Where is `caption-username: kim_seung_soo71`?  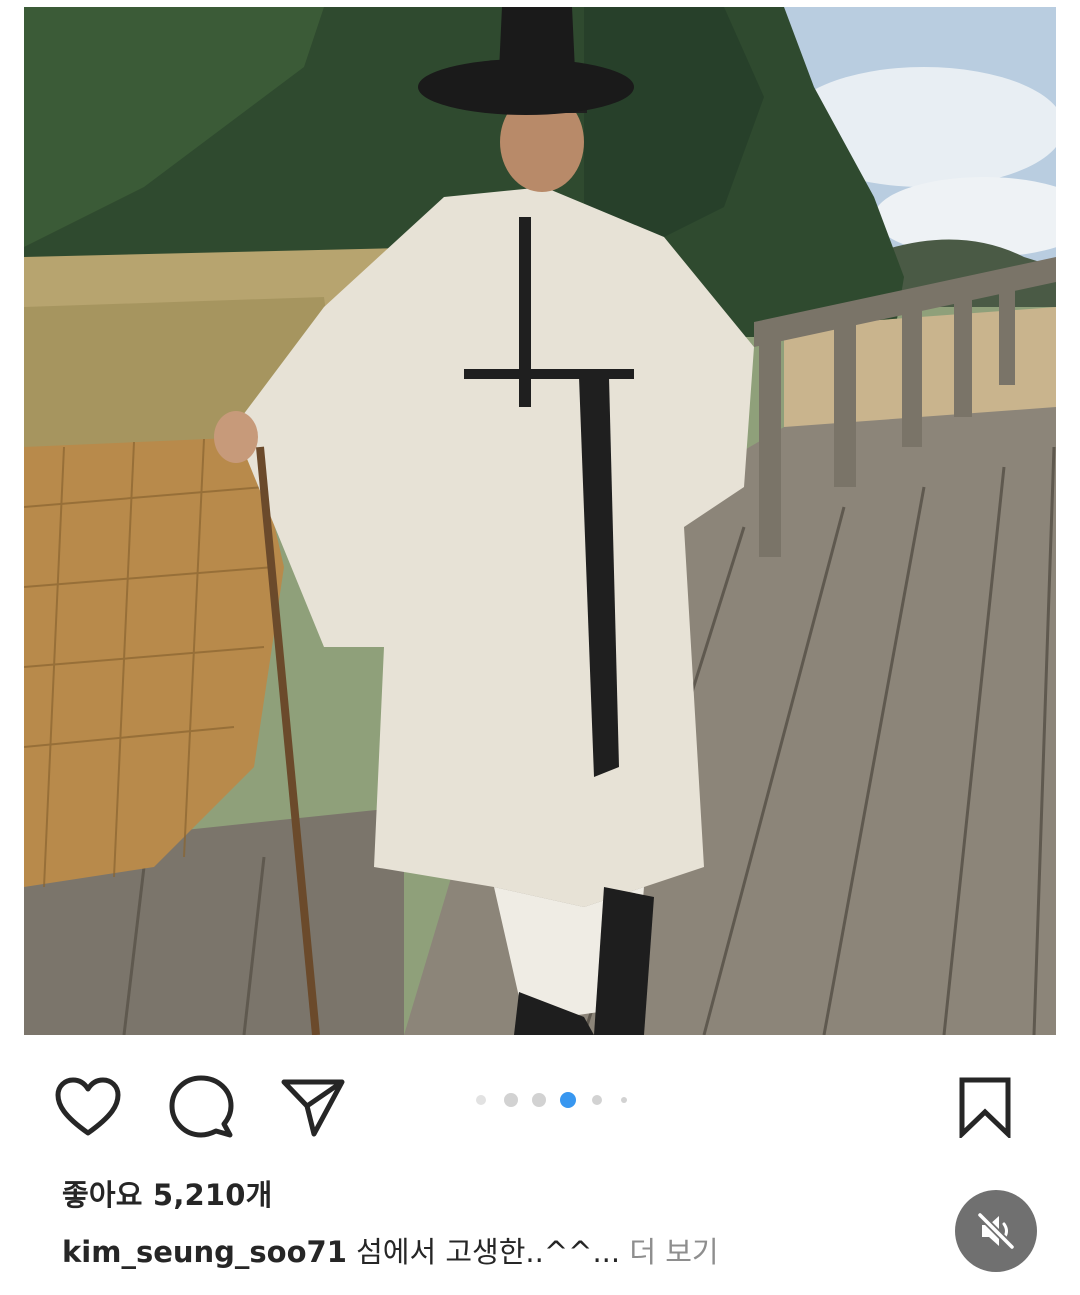
caption-username: kim_seung_soo71 is located at coordinates (204, 1252).